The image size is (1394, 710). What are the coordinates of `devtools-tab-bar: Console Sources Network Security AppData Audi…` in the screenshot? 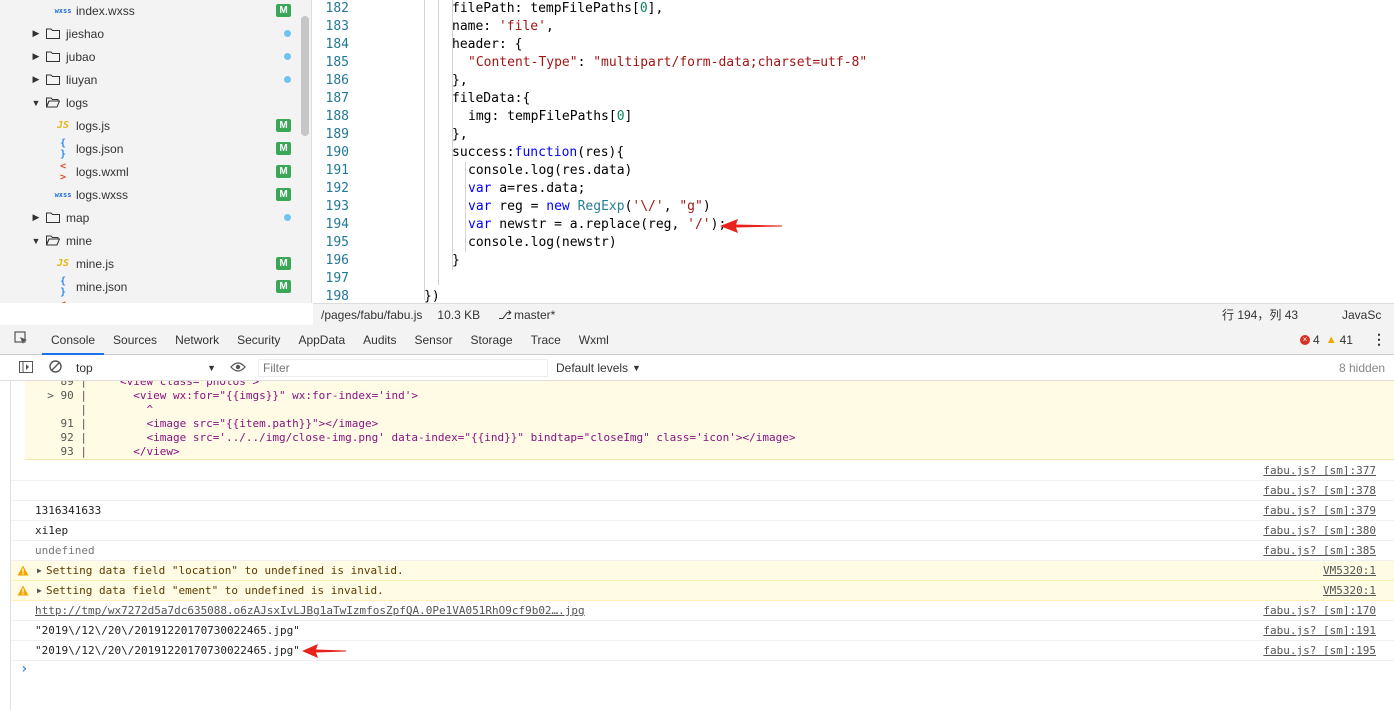 It's located at (697, 340).